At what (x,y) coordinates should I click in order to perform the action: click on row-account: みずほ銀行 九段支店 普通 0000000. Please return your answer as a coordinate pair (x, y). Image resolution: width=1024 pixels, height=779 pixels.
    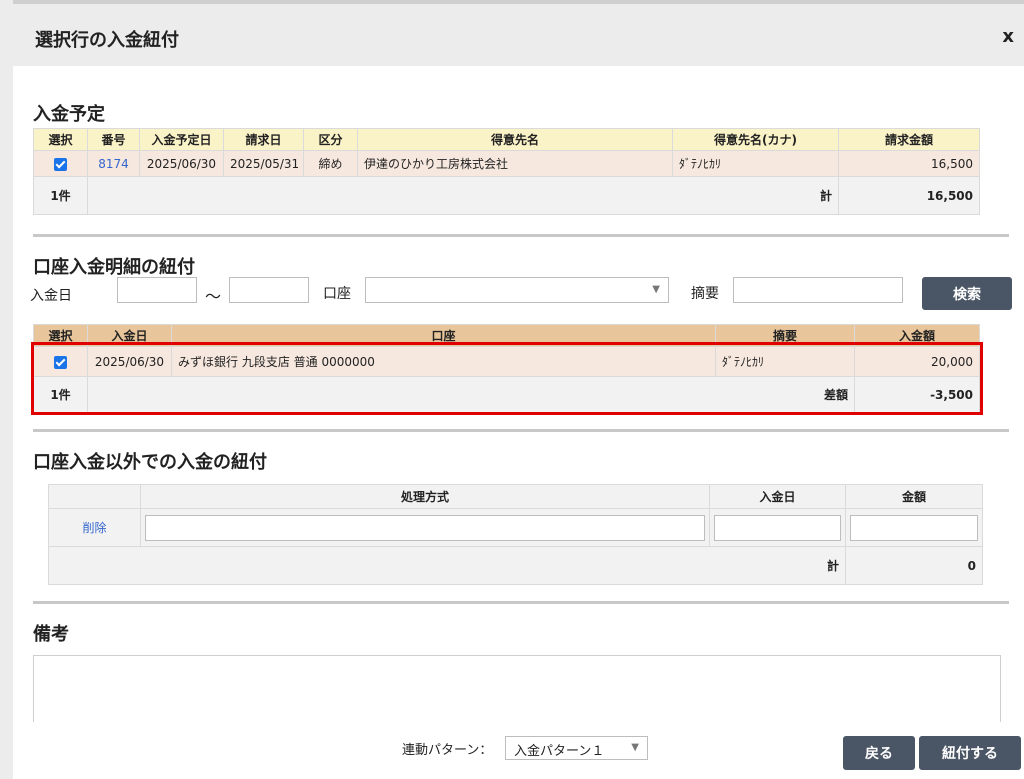
    Looking at the image, I should click on (443, 361).